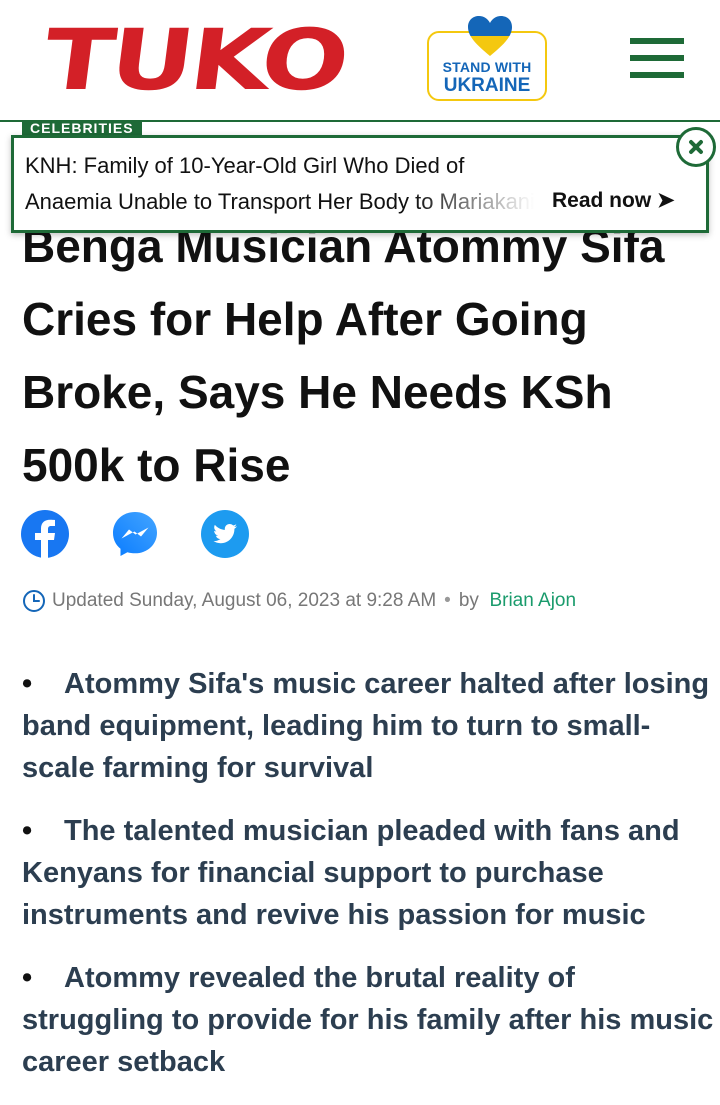 This screenshot has width=720, height=1105. Describe the element at coordinates (225, 534) in the screenshot. I see `twitter-icon` at that location.